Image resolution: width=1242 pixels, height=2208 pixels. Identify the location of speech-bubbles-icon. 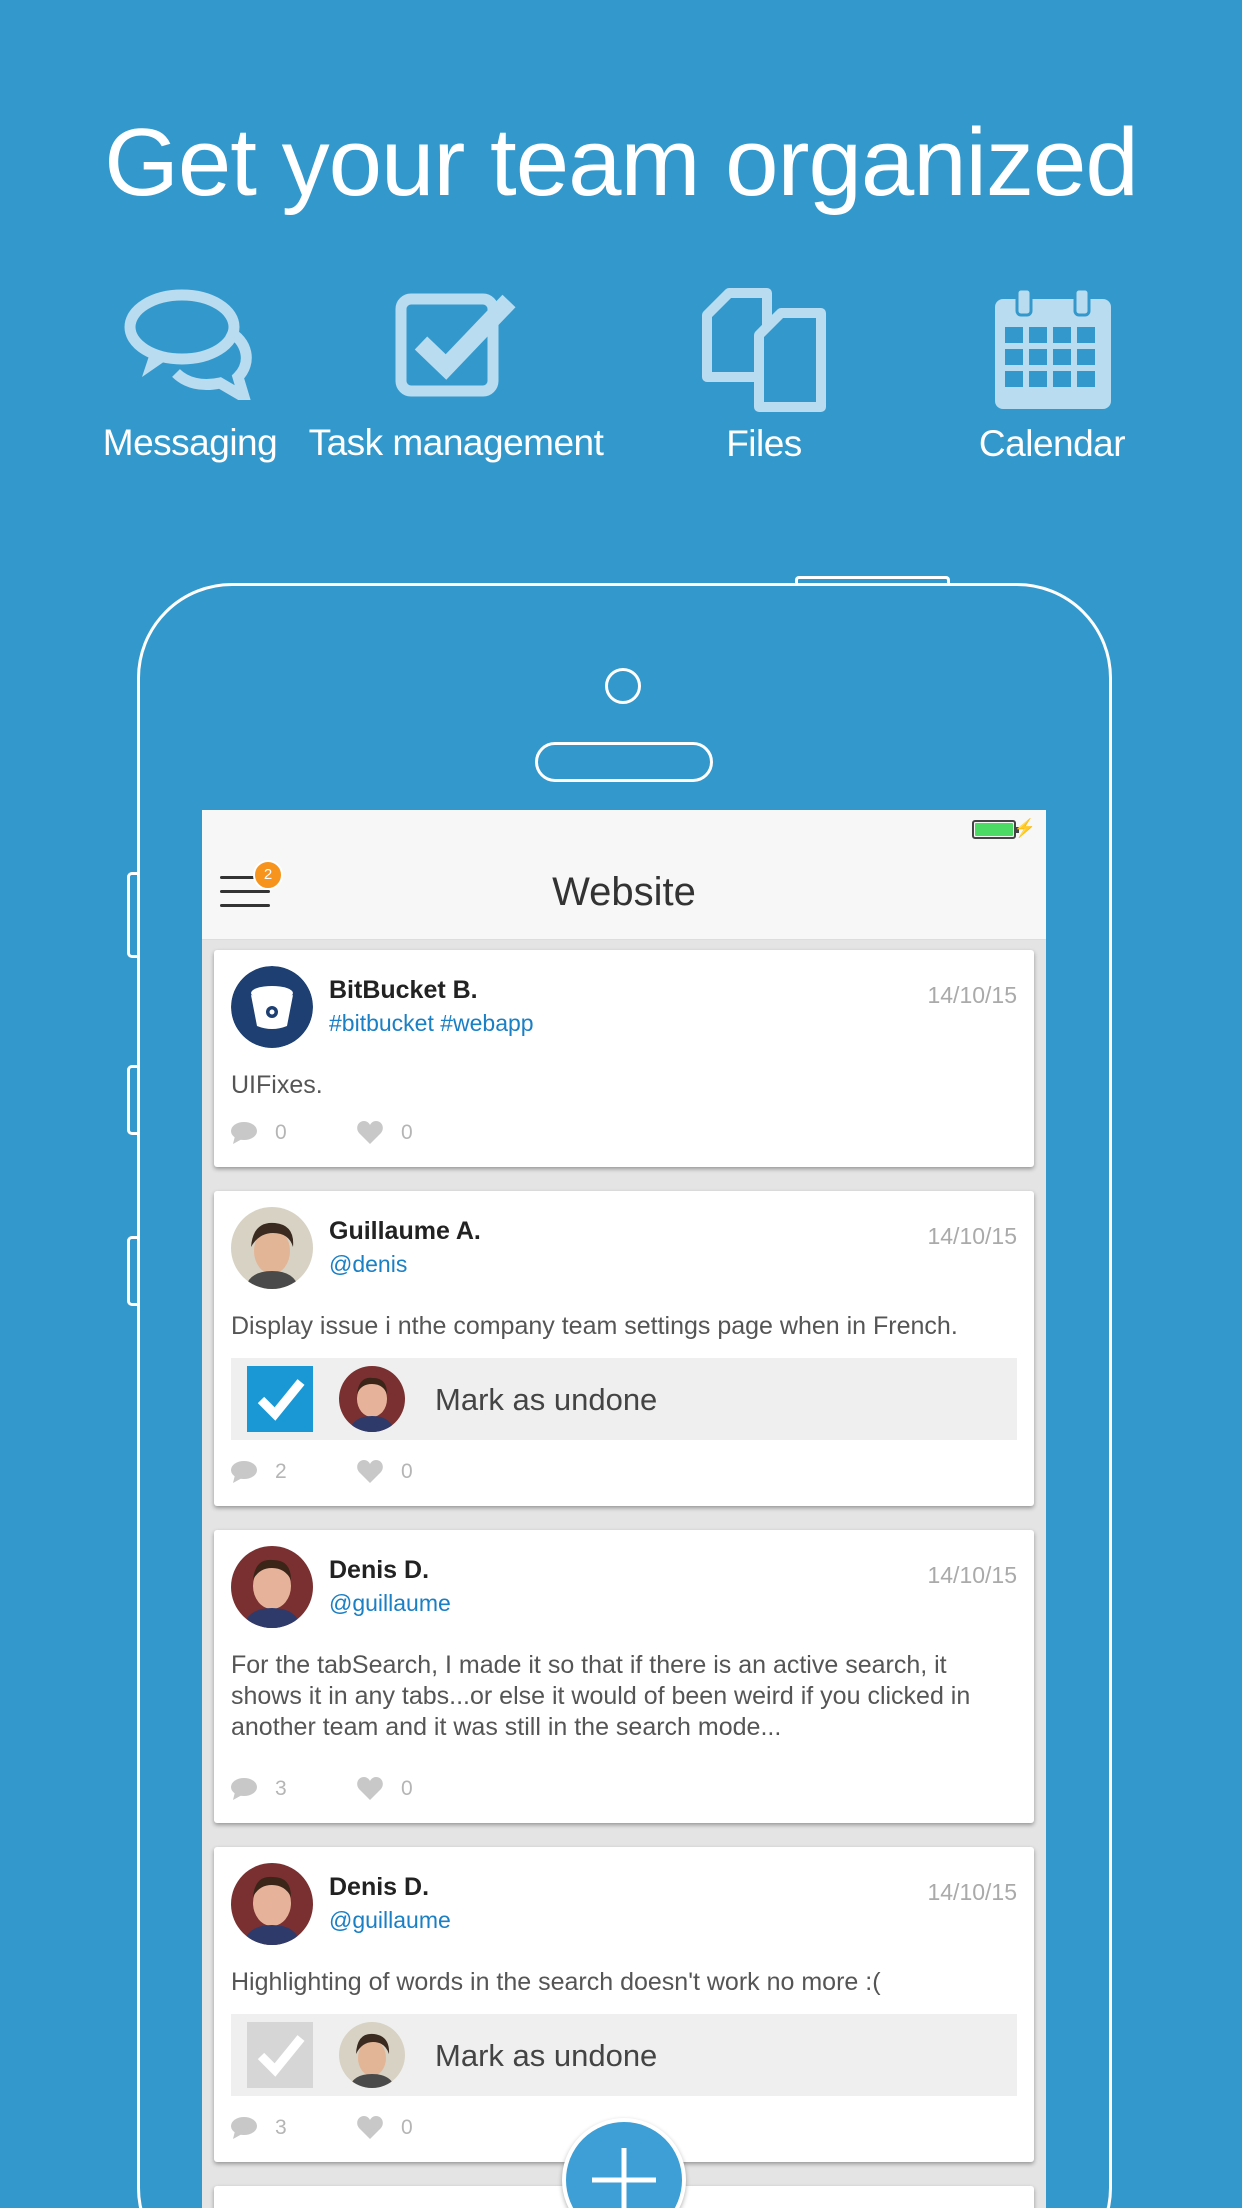
(188, 344).